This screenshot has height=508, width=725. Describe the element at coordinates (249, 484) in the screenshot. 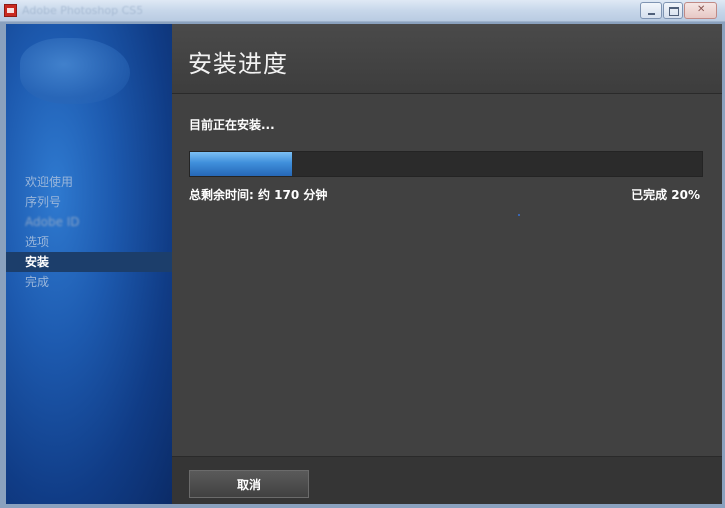

I see `cancel-button: 取消` at that location.